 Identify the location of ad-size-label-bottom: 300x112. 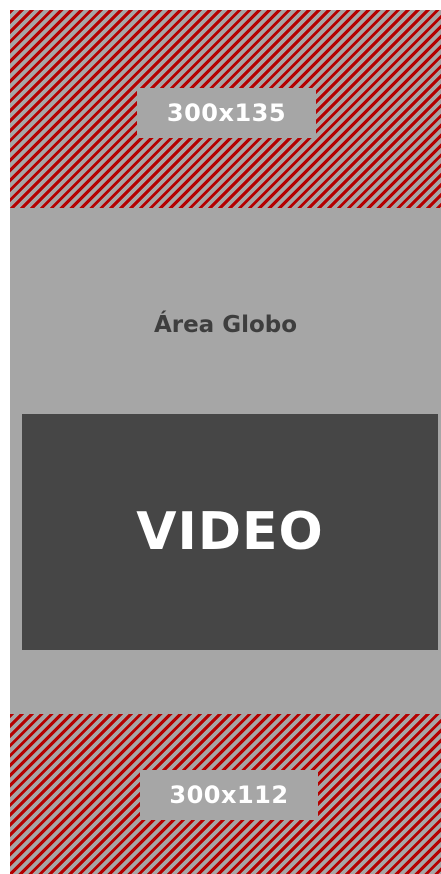
(229, 795).